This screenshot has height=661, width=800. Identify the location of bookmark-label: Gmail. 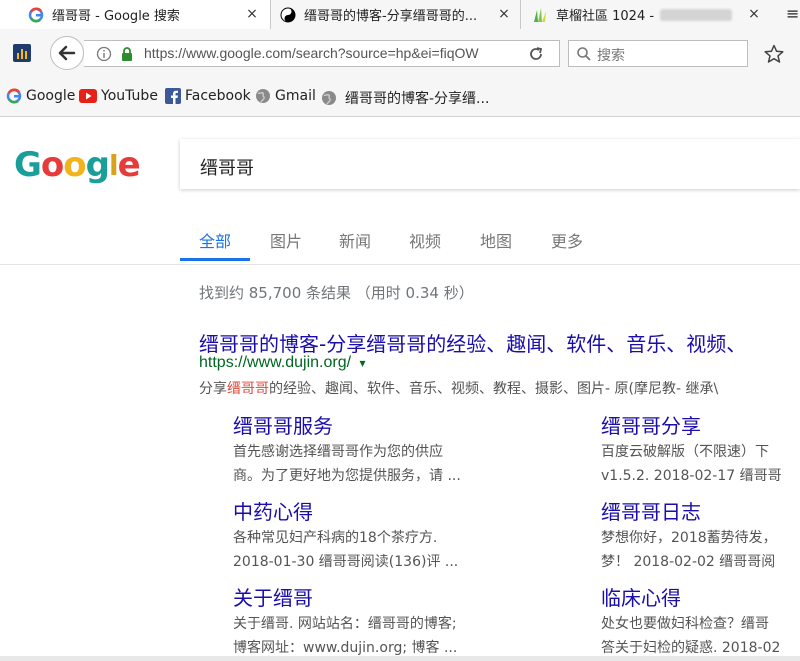
(295, 96).